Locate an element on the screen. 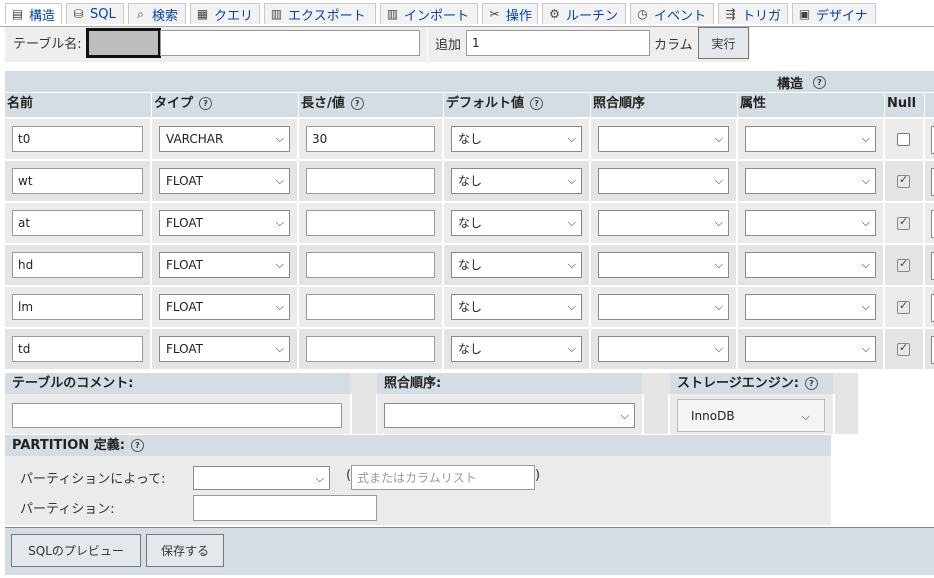 This screenshot has height=578, width=934. column-name-input: td is located at coordinates (77, 349).